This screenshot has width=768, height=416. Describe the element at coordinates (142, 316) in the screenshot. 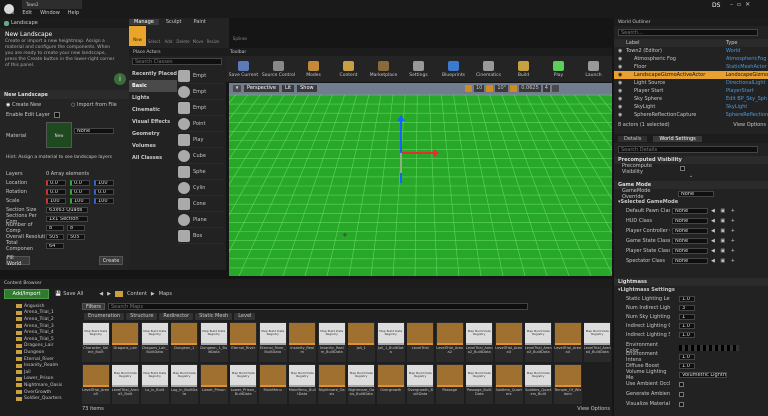

I see `filter-tab: Structure` at that location.